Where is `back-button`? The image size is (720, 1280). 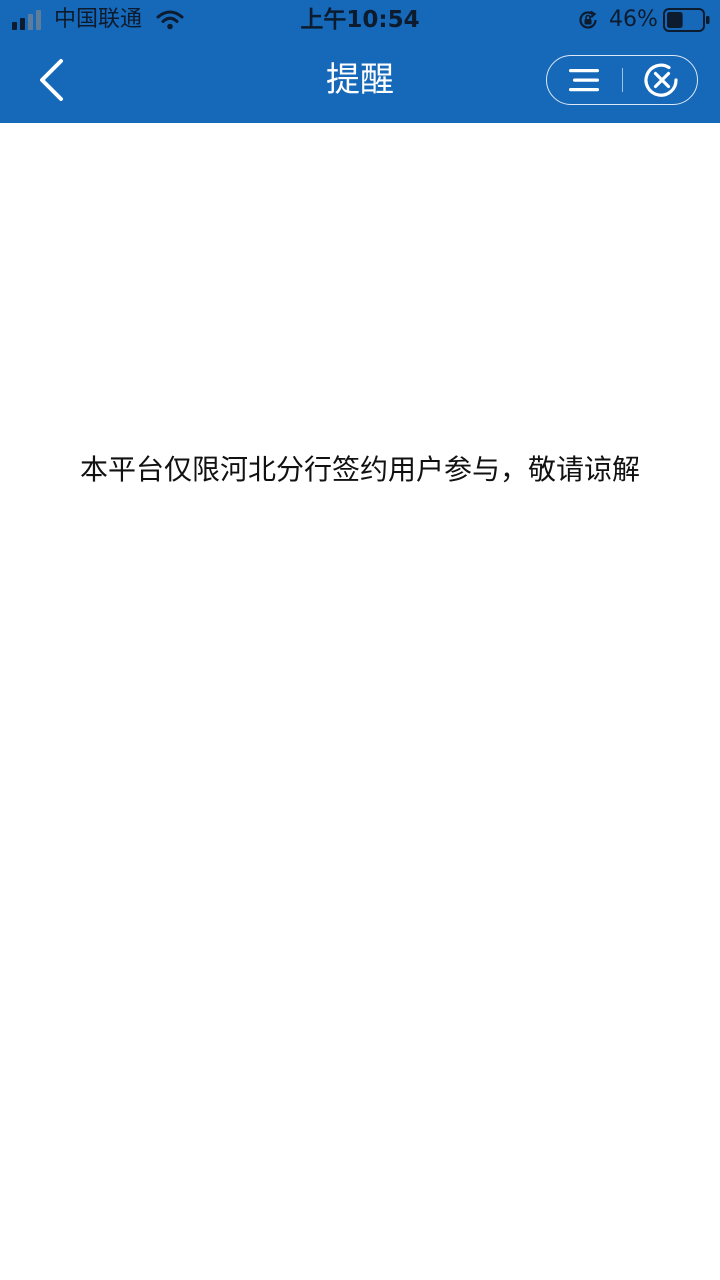 back-button is located at coordinates (54, 80).